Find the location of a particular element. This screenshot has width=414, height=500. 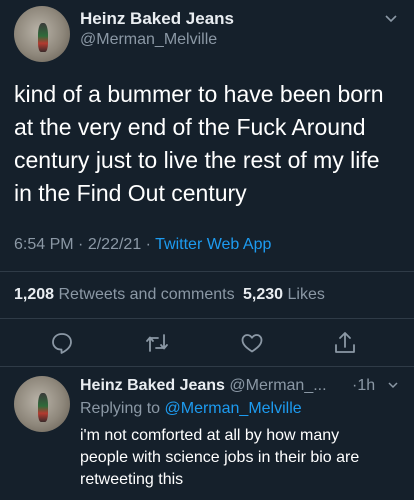

likes-label: Likes is located at coordinates (306, 294).